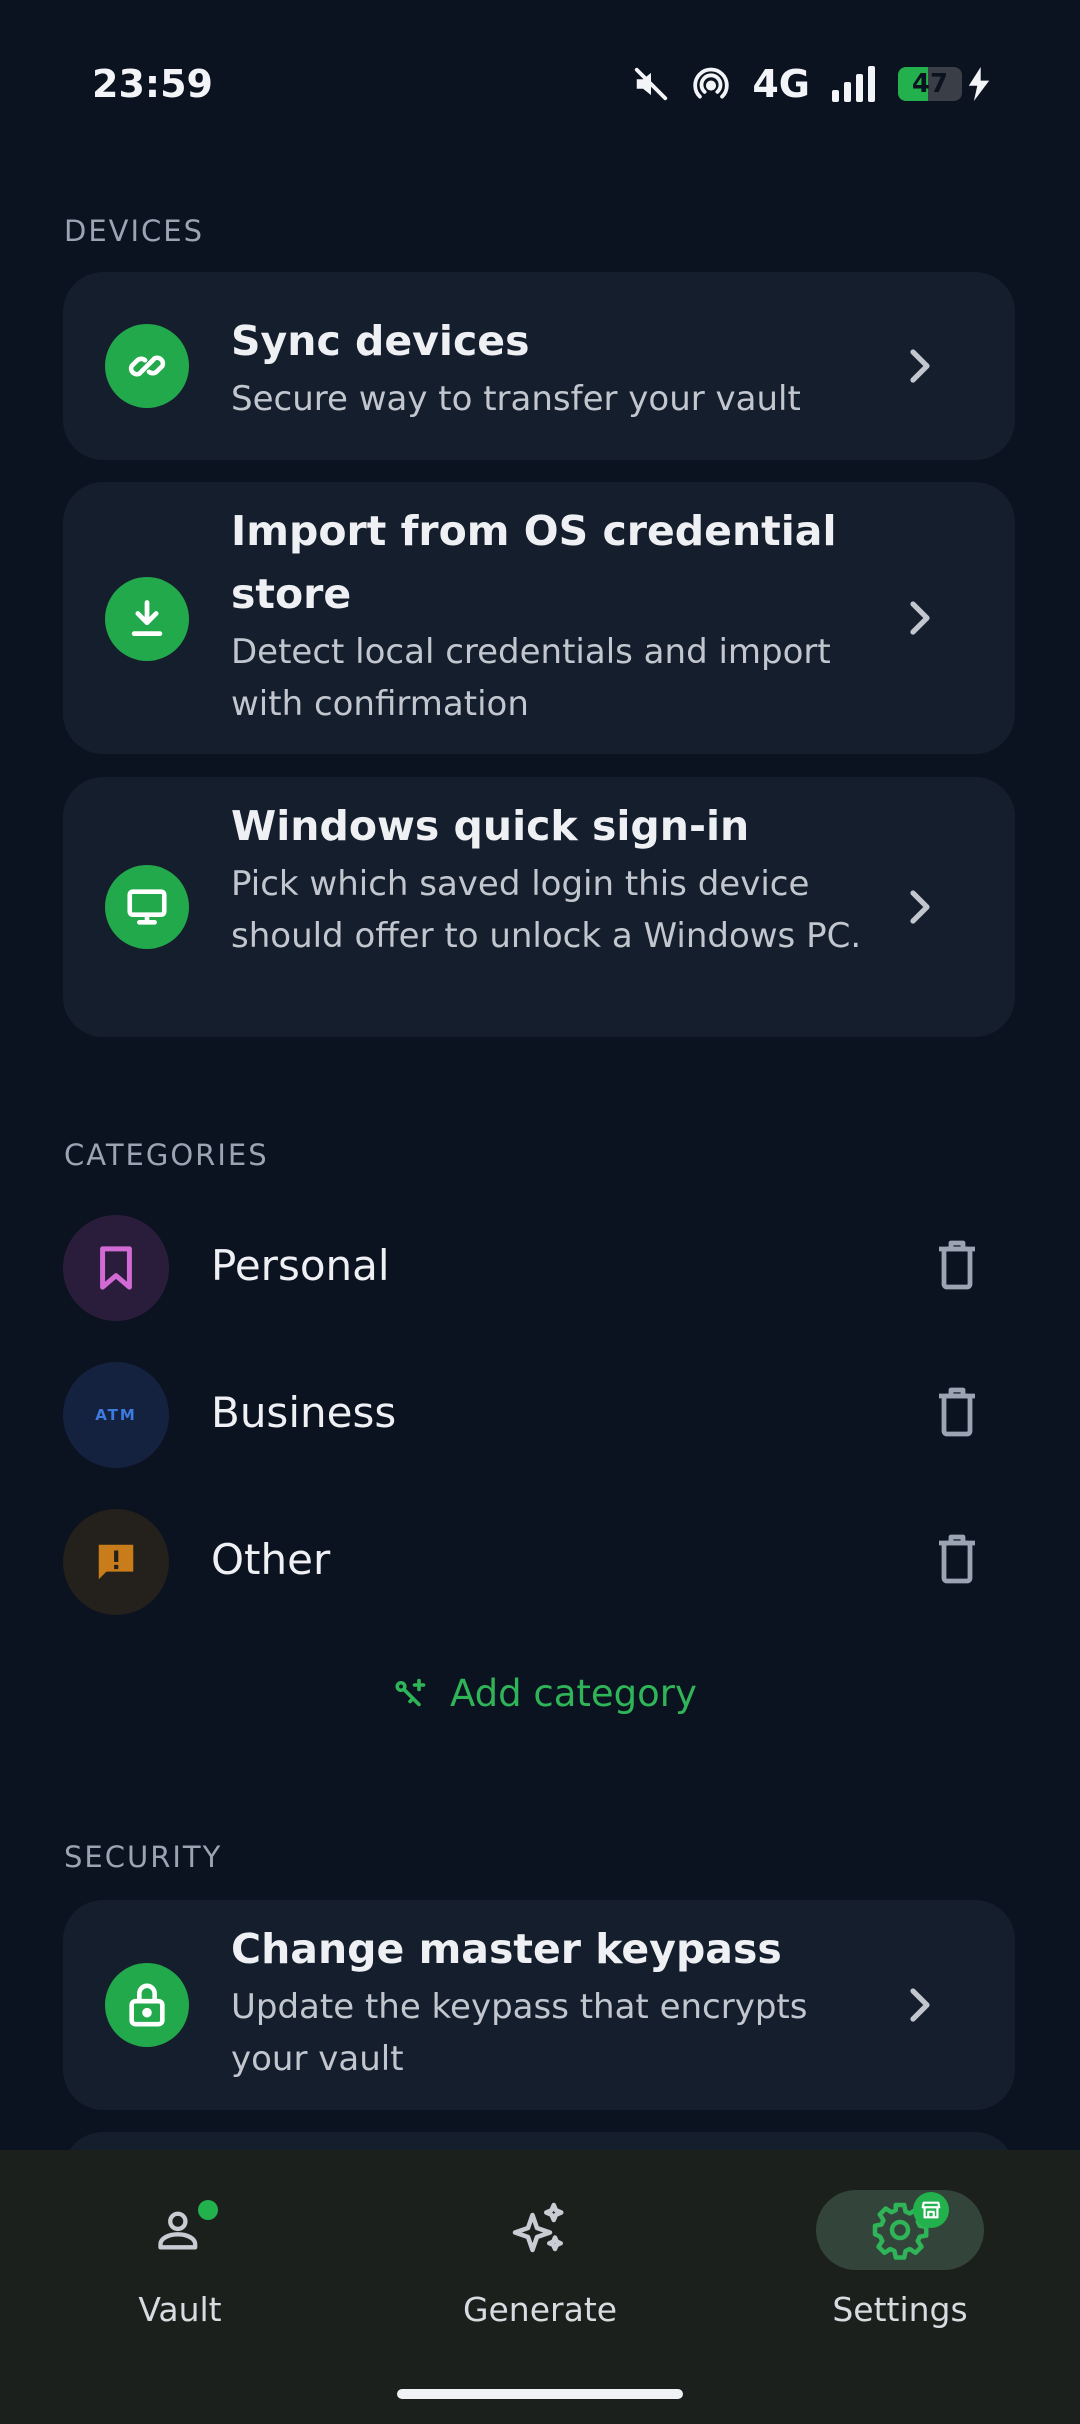 The height and width of the screenshot is (2424, 1080). I want to click on lock-icon, so click(147, 2005).